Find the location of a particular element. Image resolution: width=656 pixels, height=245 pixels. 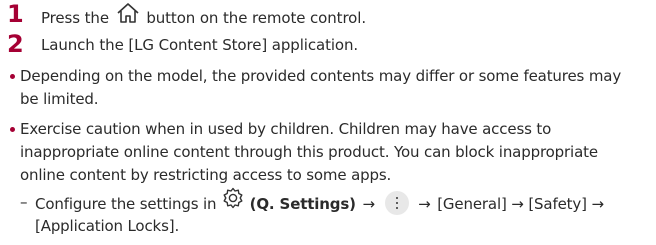

step-number: 1 is located at coordinates (15, 14).